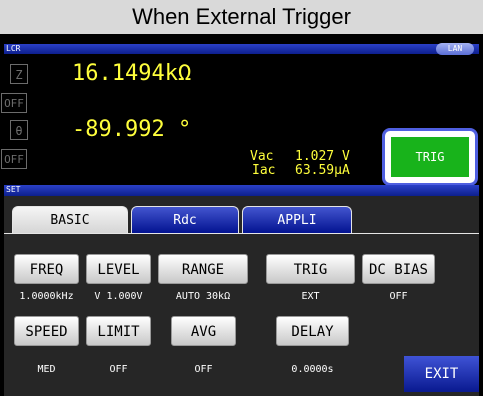 The height and width of the screenshot is (396, 483). Describe the element at coordinates (13, 189) in the screenshot. I see `set-tag: SET` at that location.